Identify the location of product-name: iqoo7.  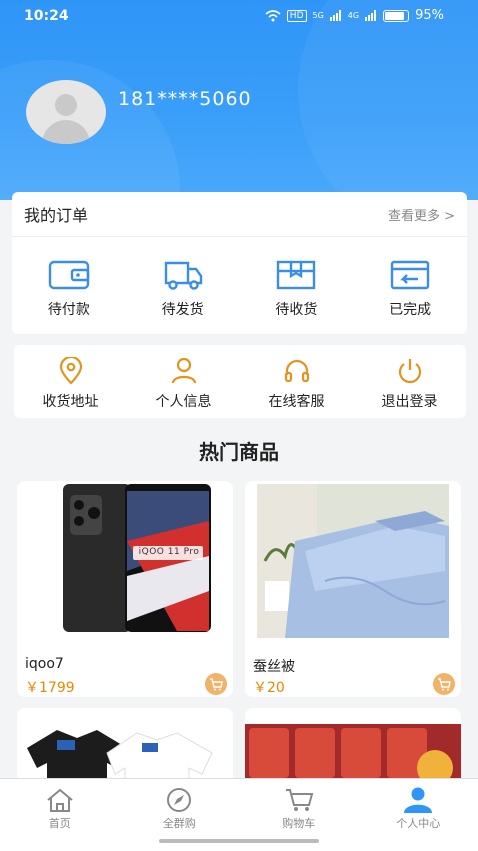
(44, 664).